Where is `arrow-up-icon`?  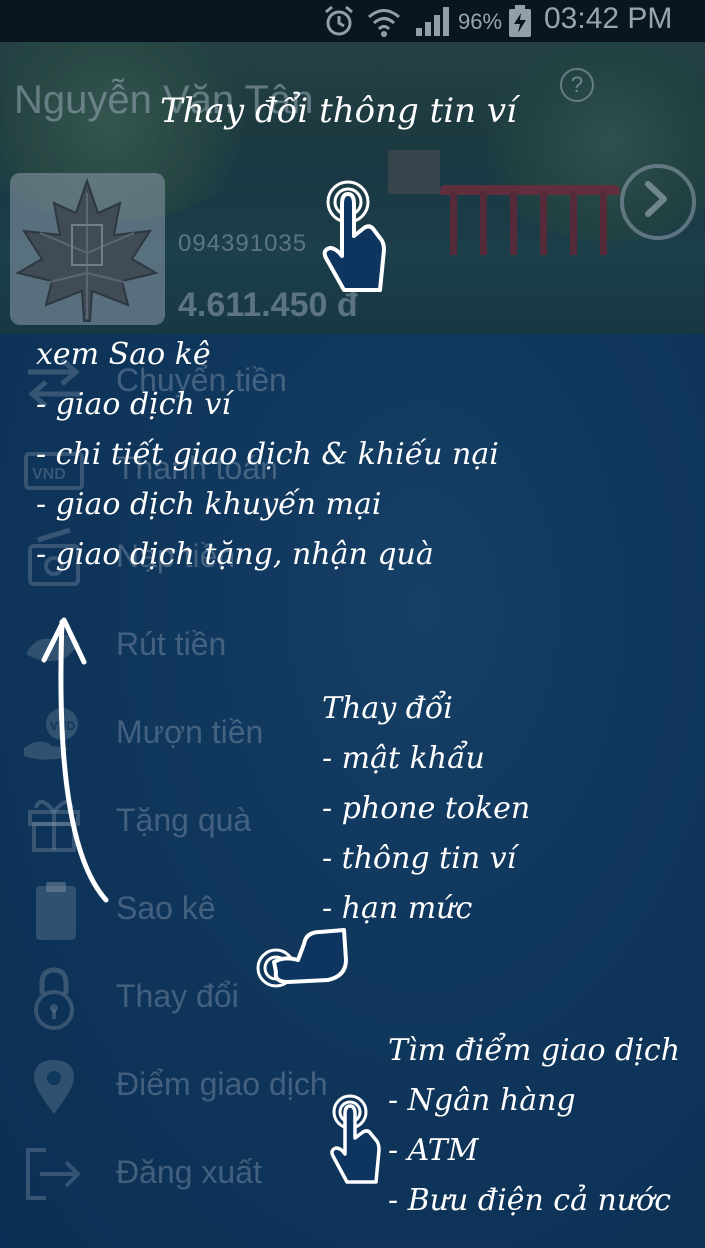
arrow-up-icon is located at coordinates (75, 760).